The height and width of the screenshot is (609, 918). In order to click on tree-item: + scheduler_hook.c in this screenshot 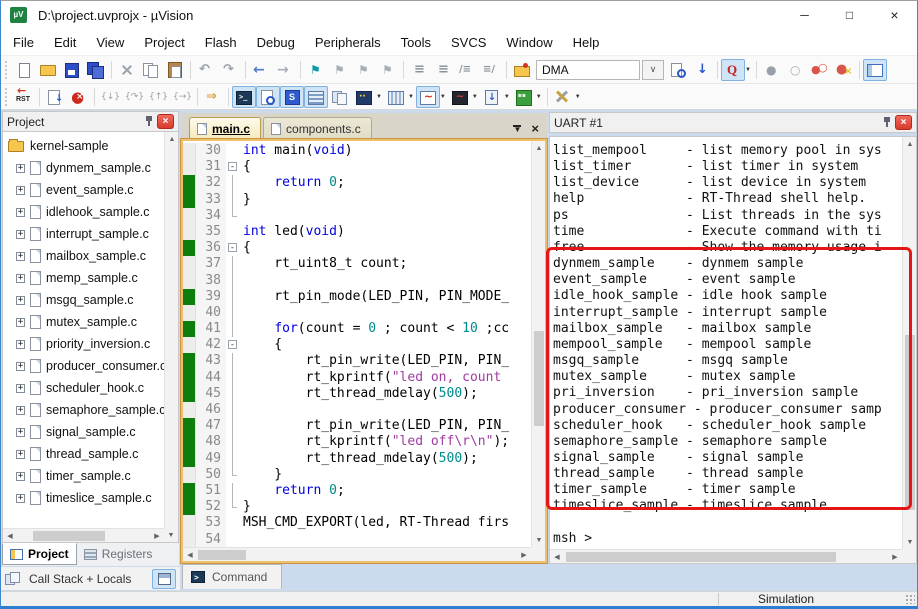, I will do `click(83, 388)`.